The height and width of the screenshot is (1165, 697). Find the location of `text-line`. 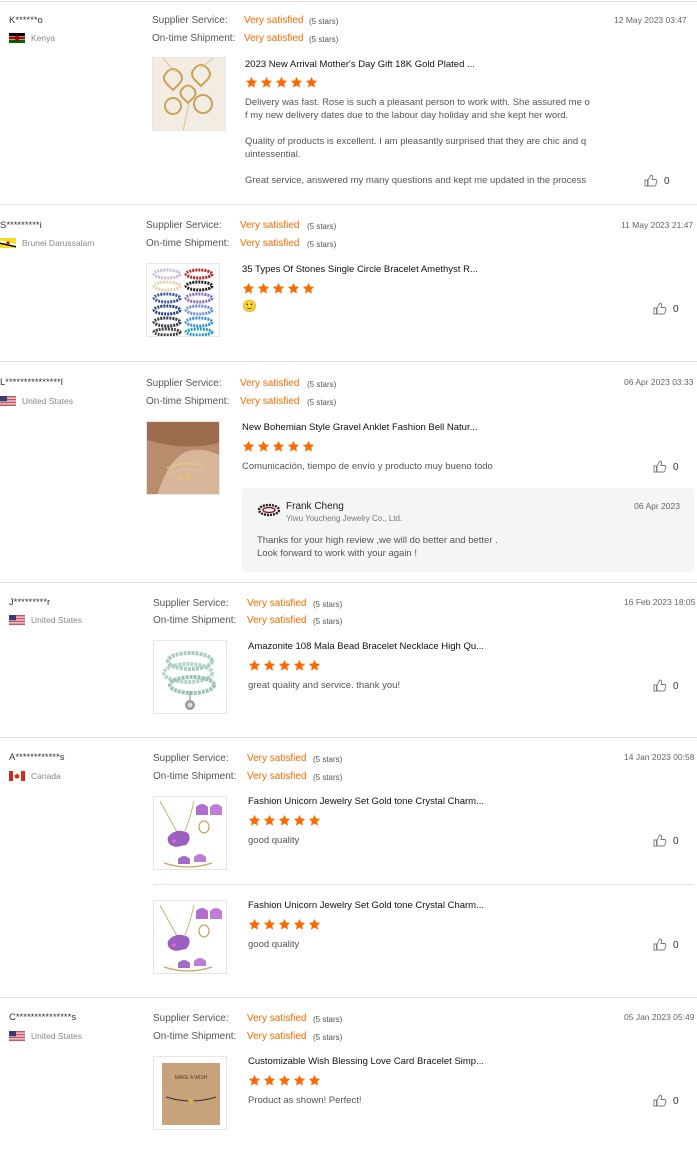

text-line is located at coordinates (425, 167).